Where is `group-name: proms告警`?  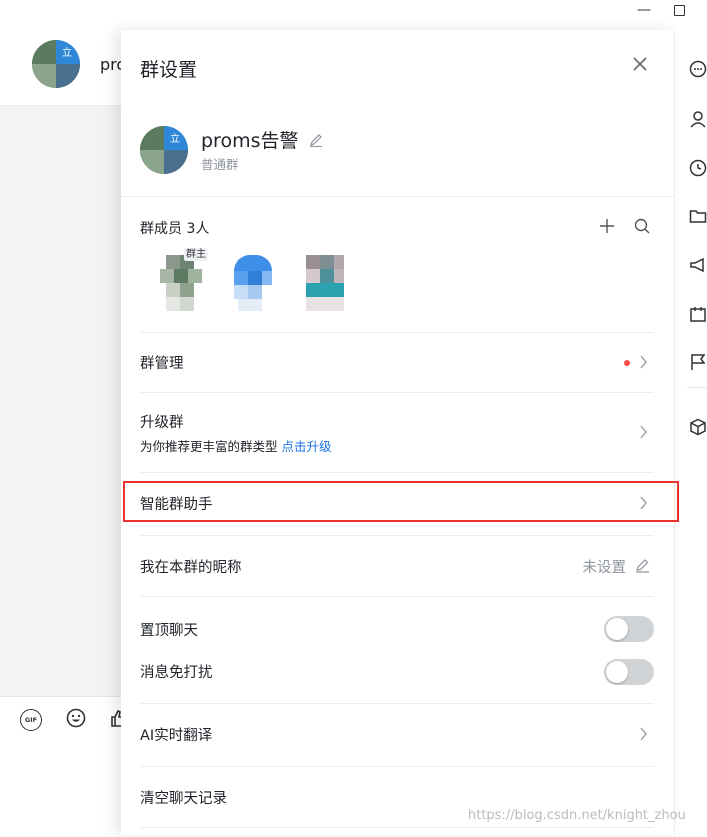
group-name: proms告警 is located at coordinates (250, 141).